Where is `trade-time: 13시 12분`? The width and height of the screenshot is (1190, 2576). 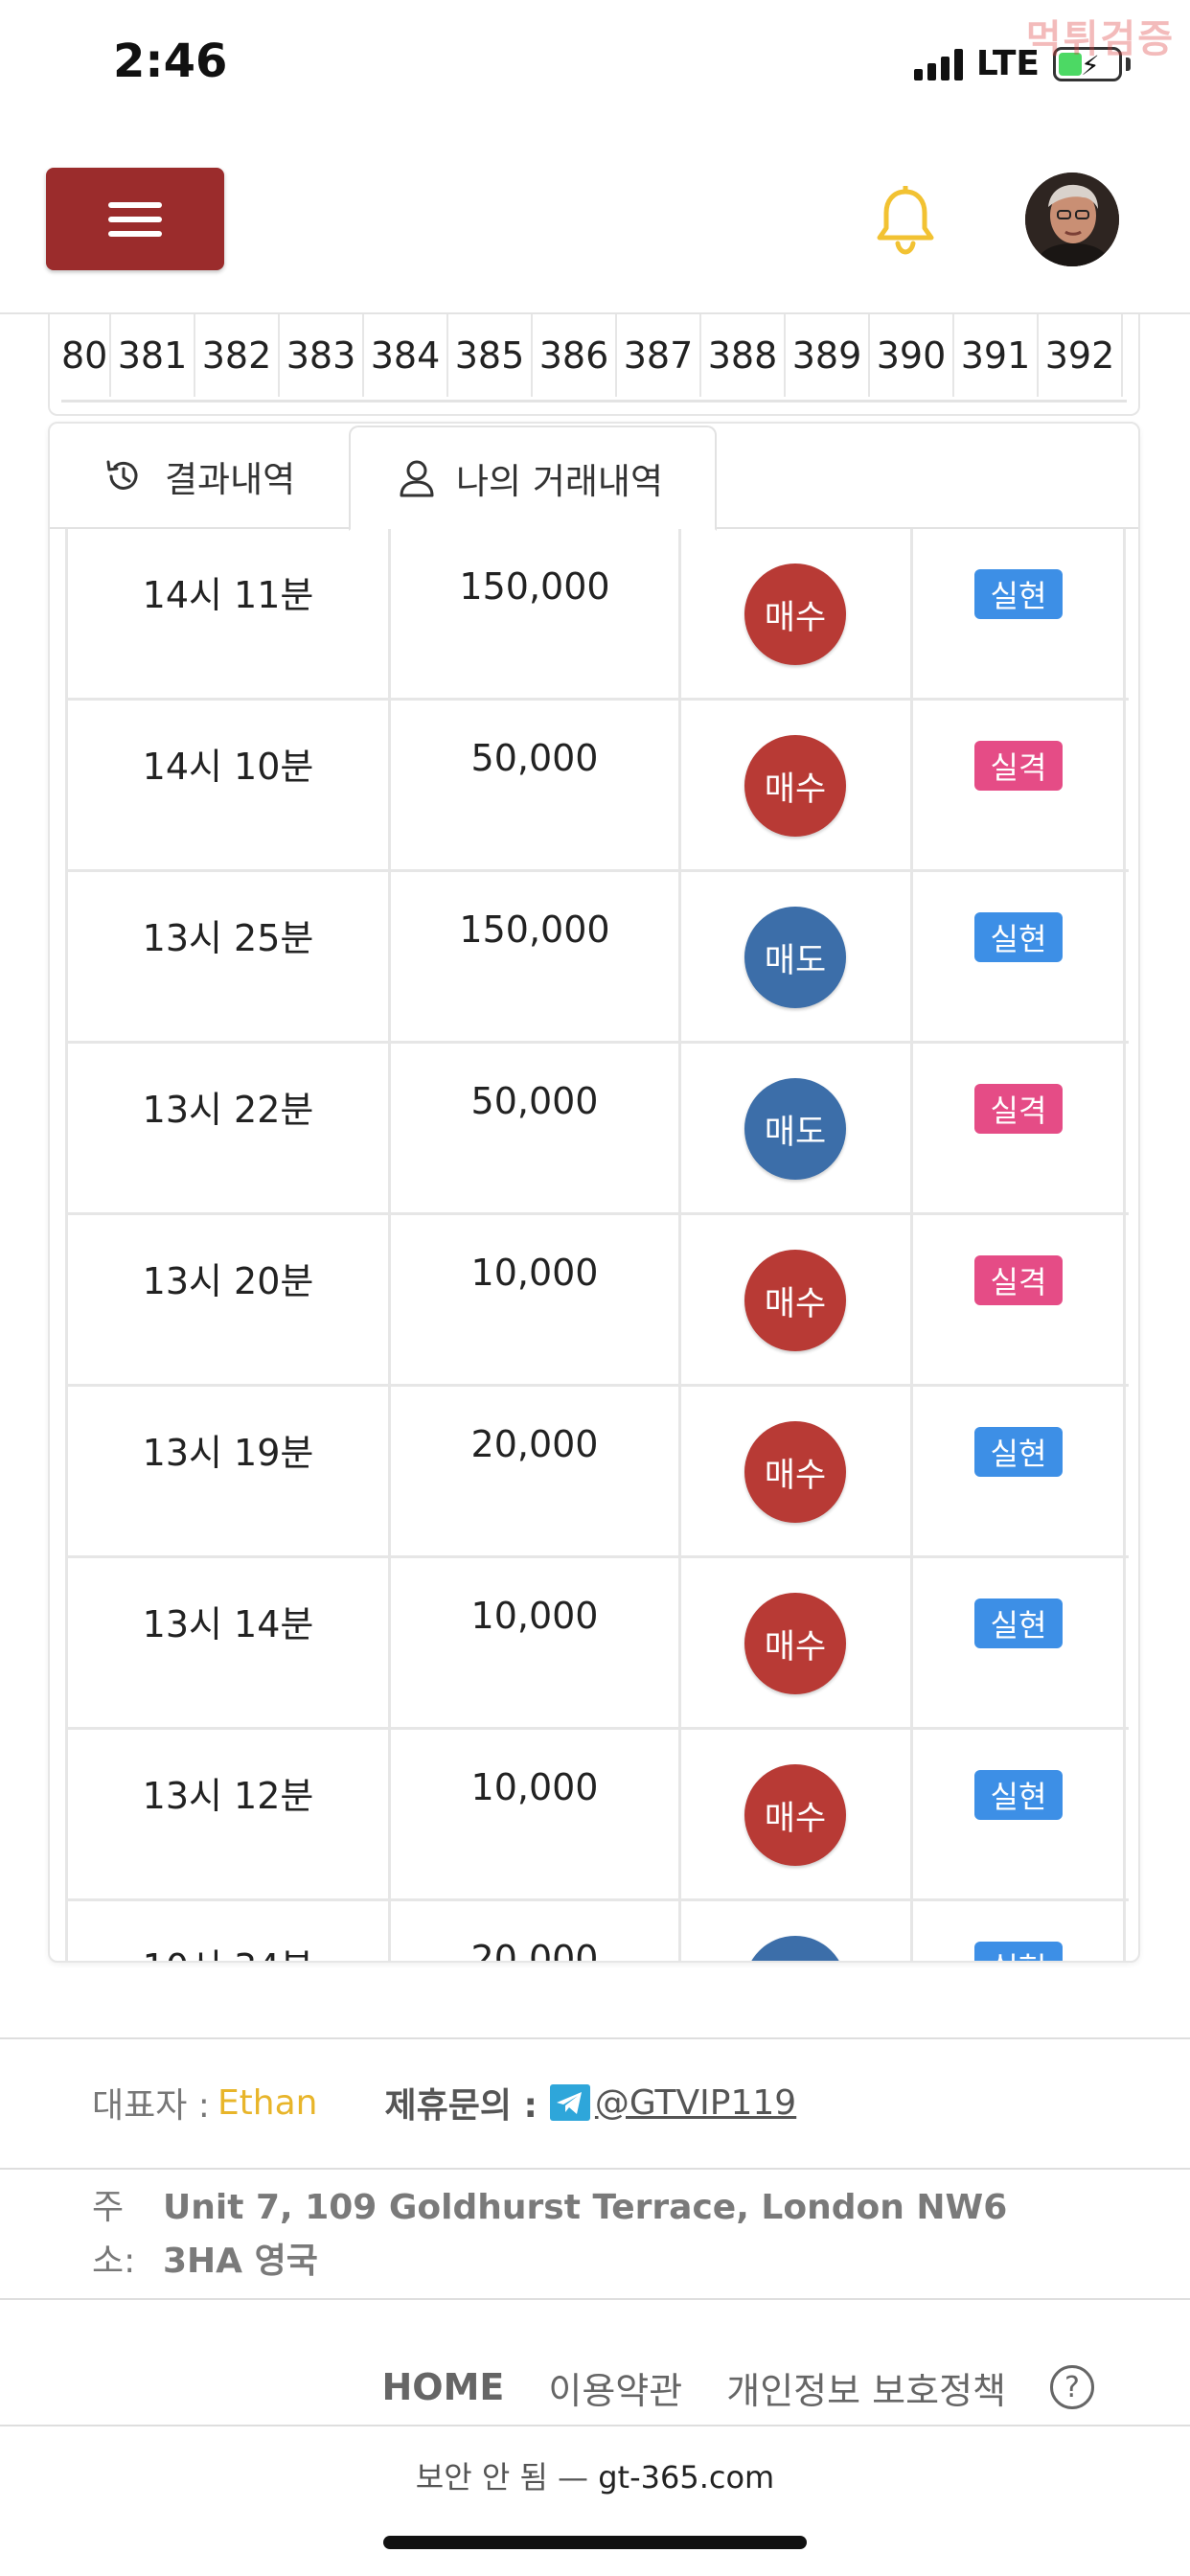 trade-time: 13시 12분 is located at coordinates (228, 1796).